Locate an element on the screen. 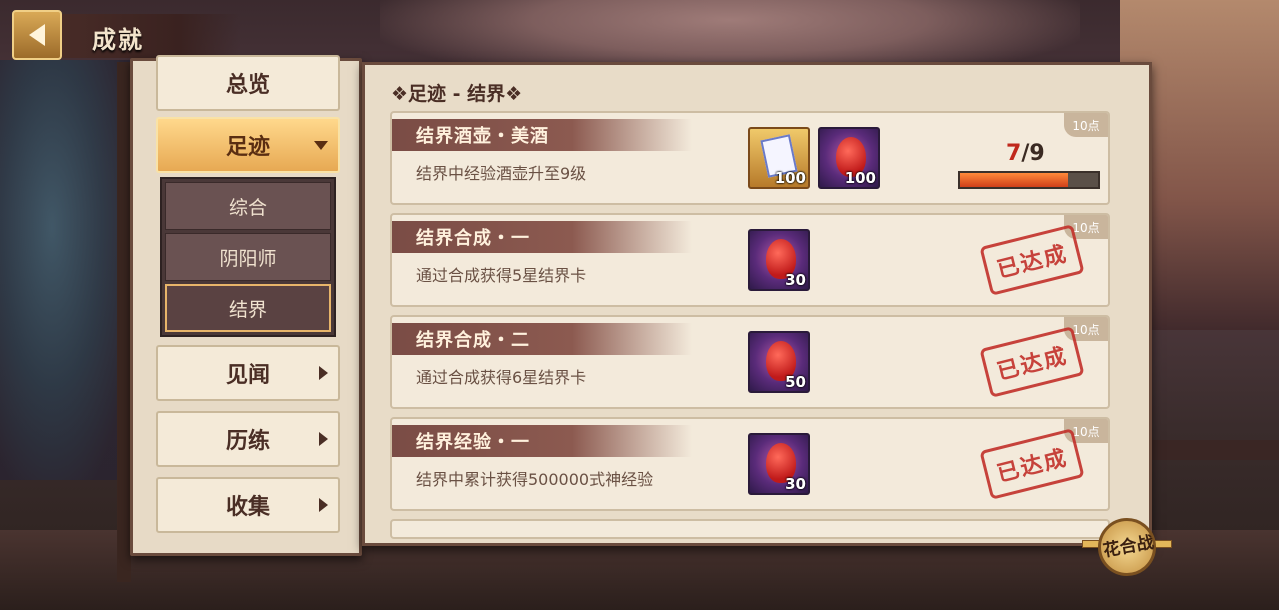 Image resolution: width=1279 pixels, height=610 pixels. progress-bar is located at coordinates (1029, 180).